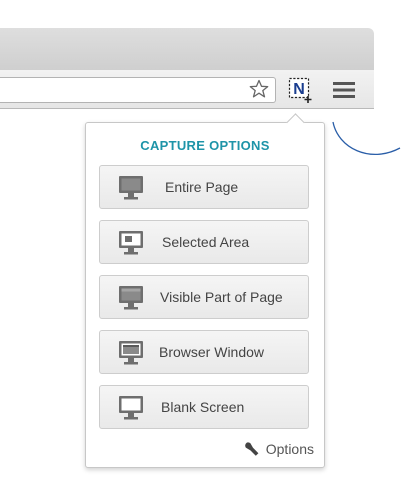 This screenshot has width=401, height=491. What do you see at coordinates (289, 449) in the screenshot?
I see `options-link-label: Options` at bounding box center [289, 449].